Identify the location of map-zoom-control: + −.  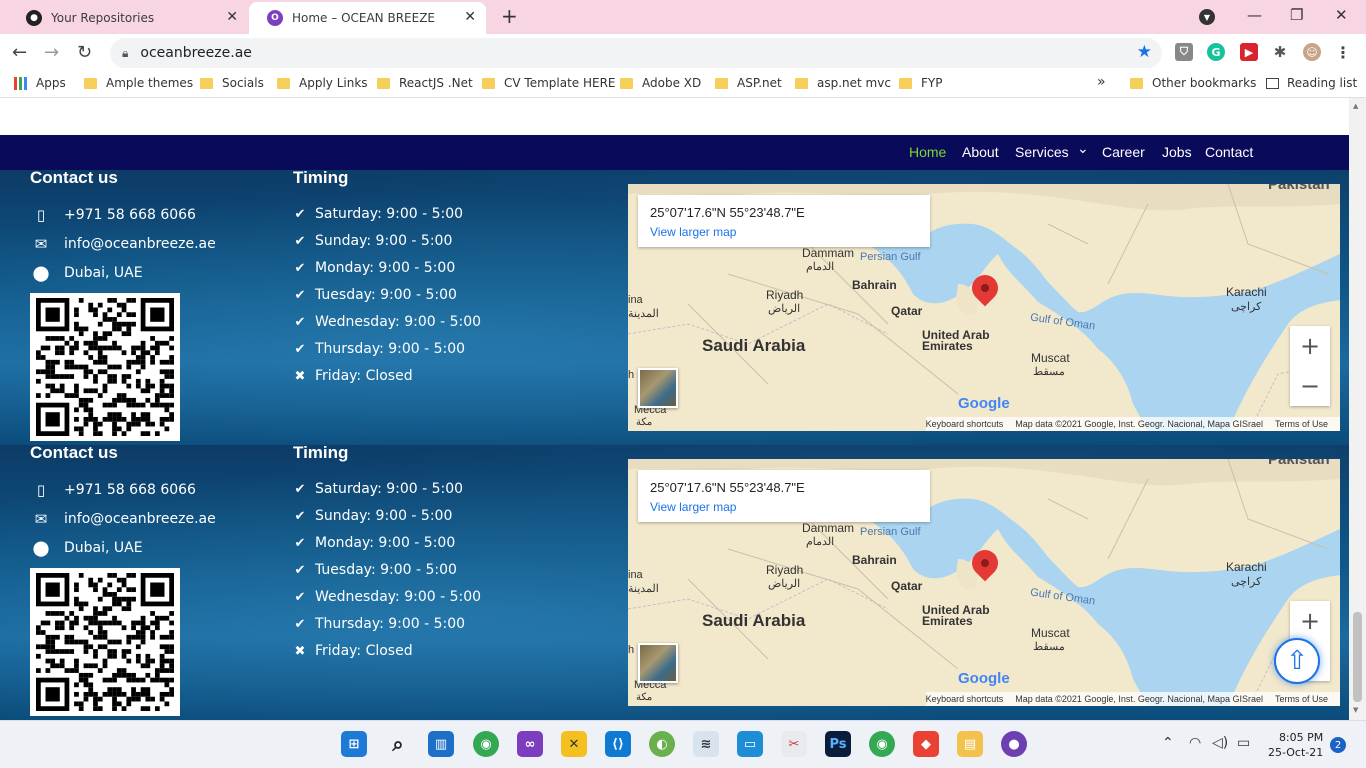
(1310, 366).